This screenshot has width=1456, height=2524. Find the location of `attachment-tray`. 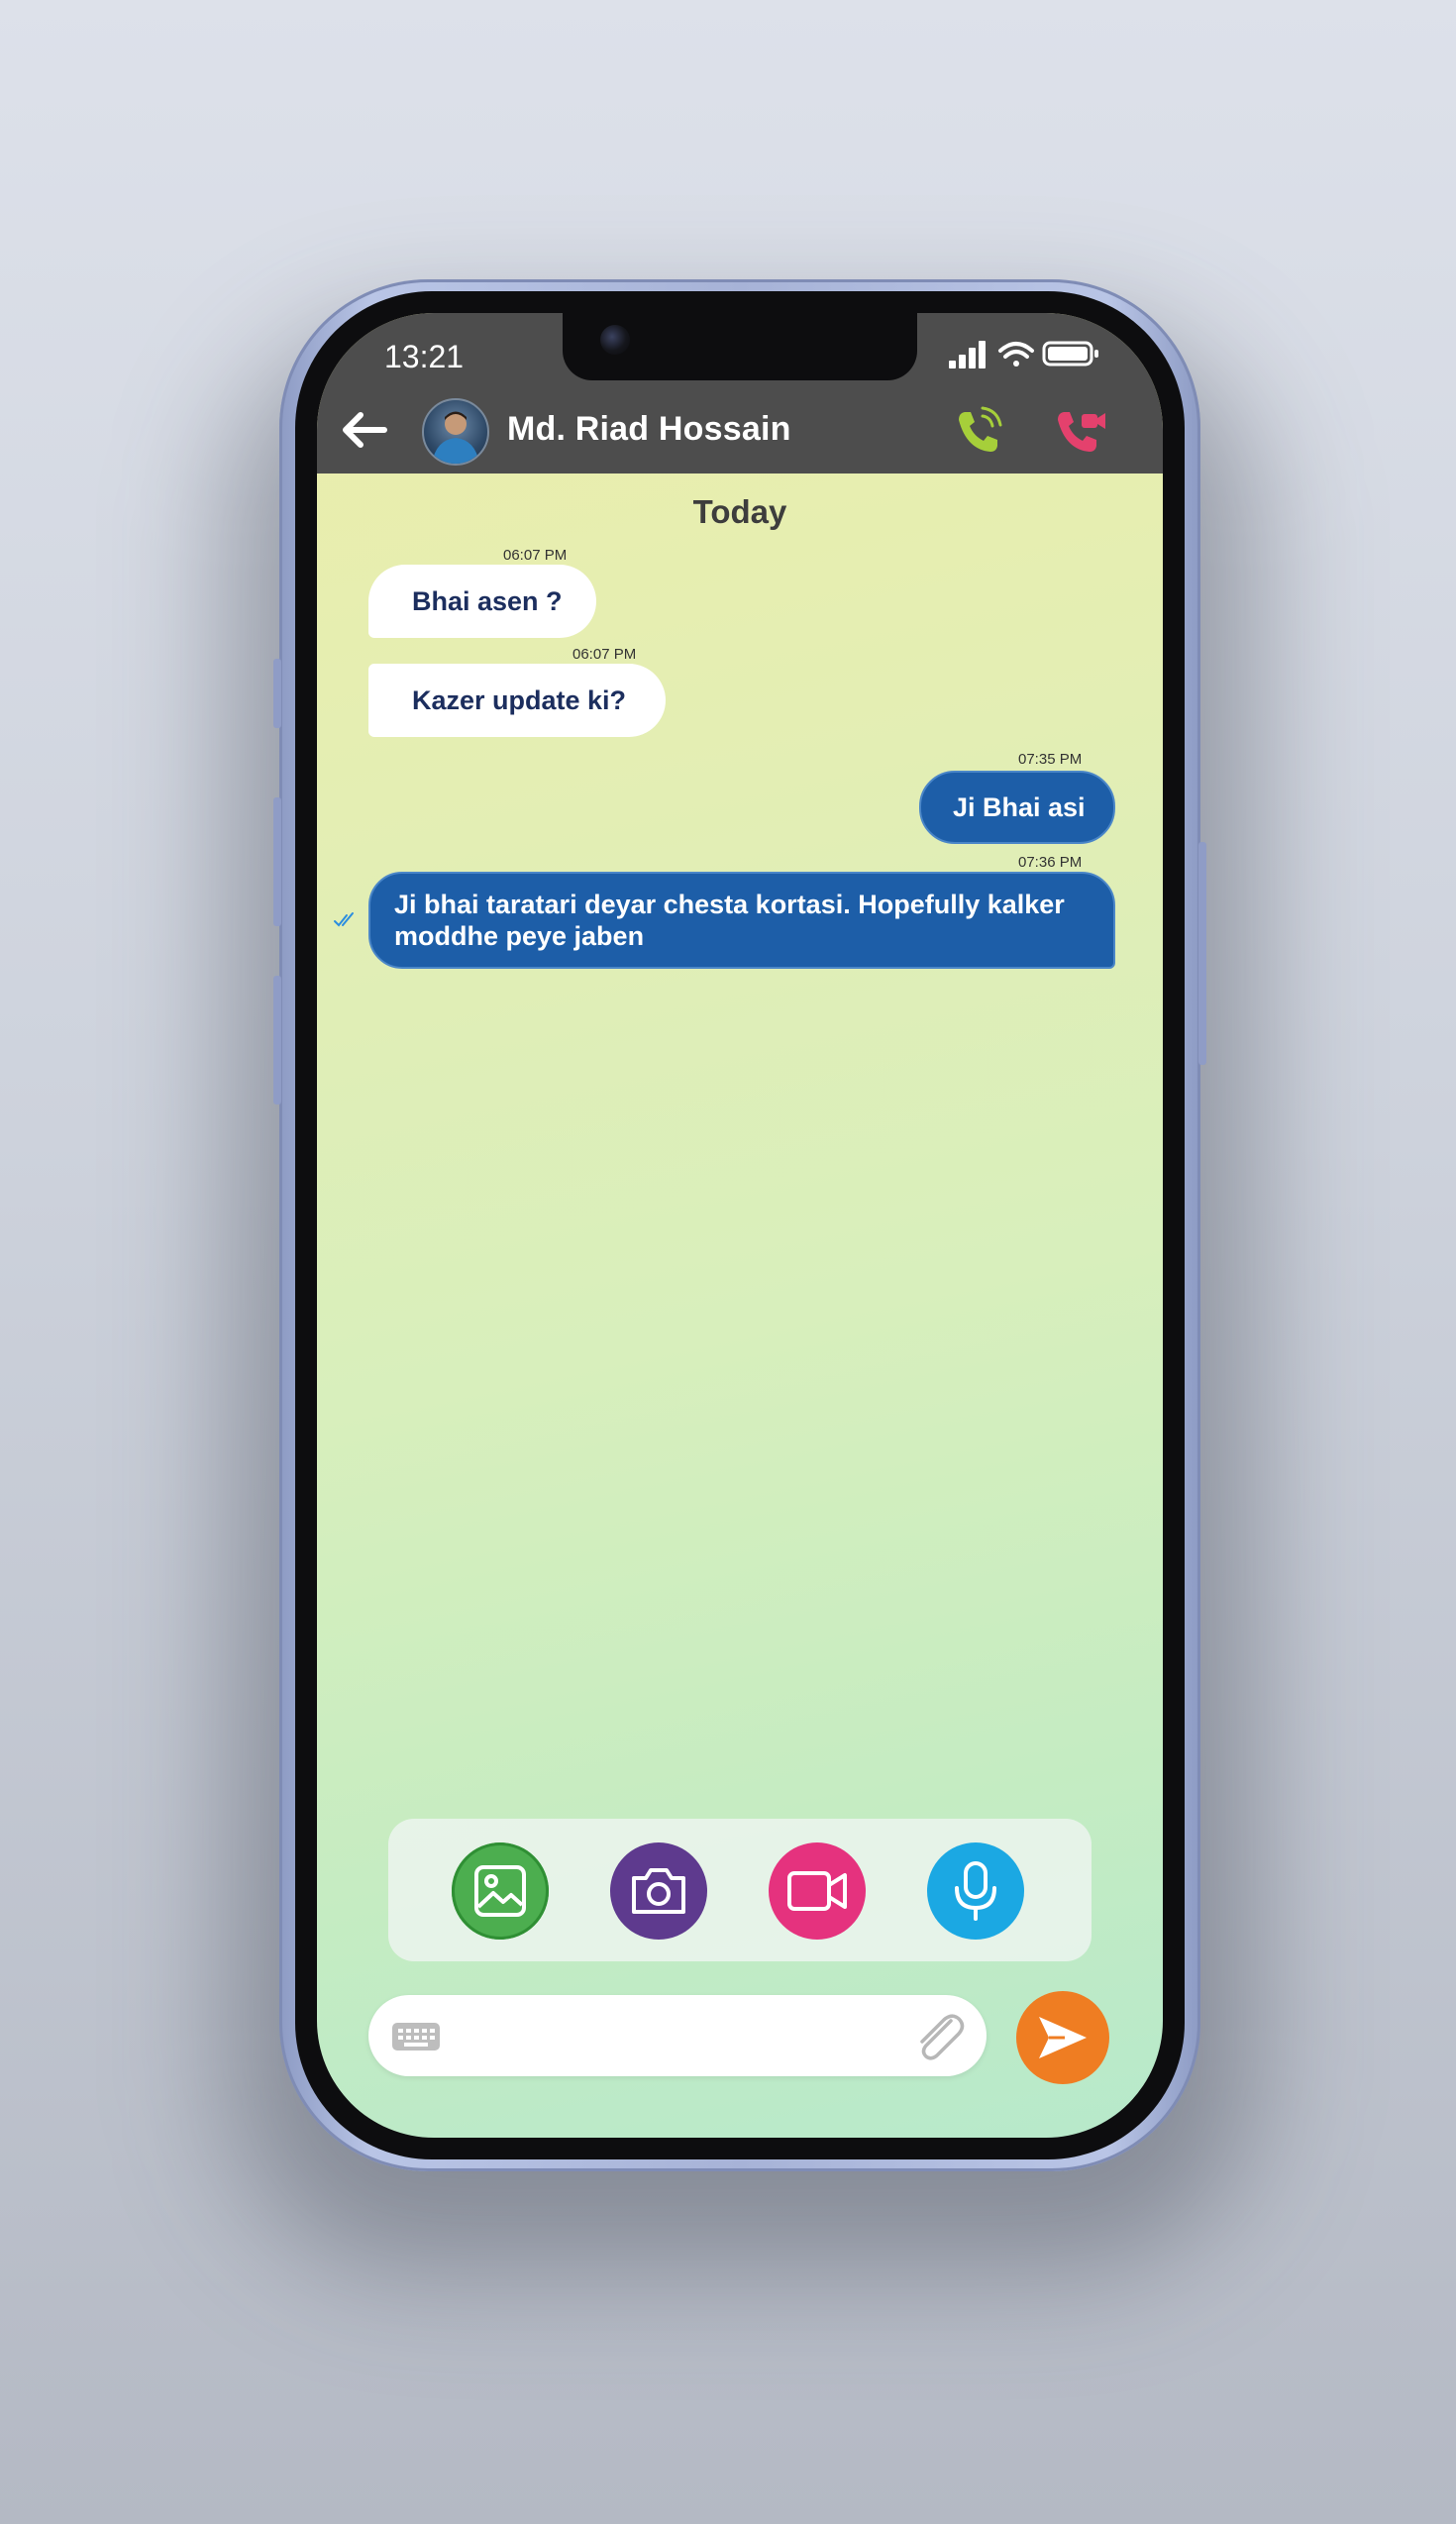

attachment-tray is located at coordinates (740, 1890).